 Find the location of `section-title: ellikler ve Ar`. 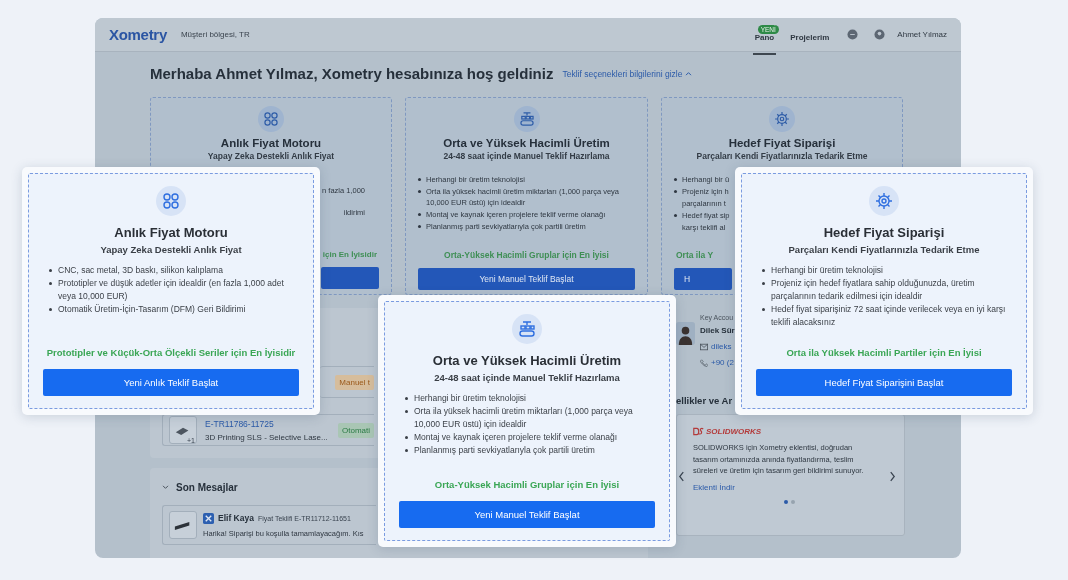

section-title: ellikler ve Ar is located at coordinates (705, 400).